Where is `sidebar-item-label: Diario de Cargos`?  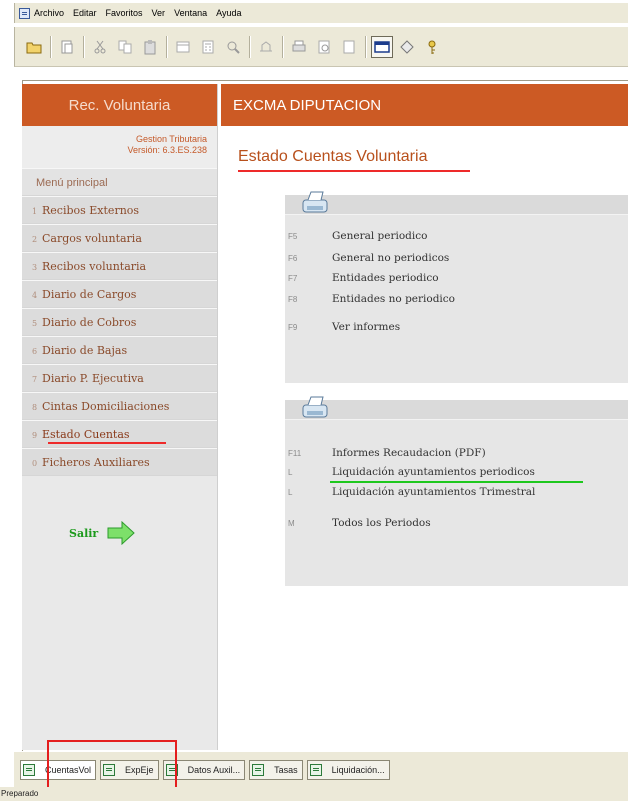 sidebar-item-label: Diario de Cargos is located at coordinates (89, 294).